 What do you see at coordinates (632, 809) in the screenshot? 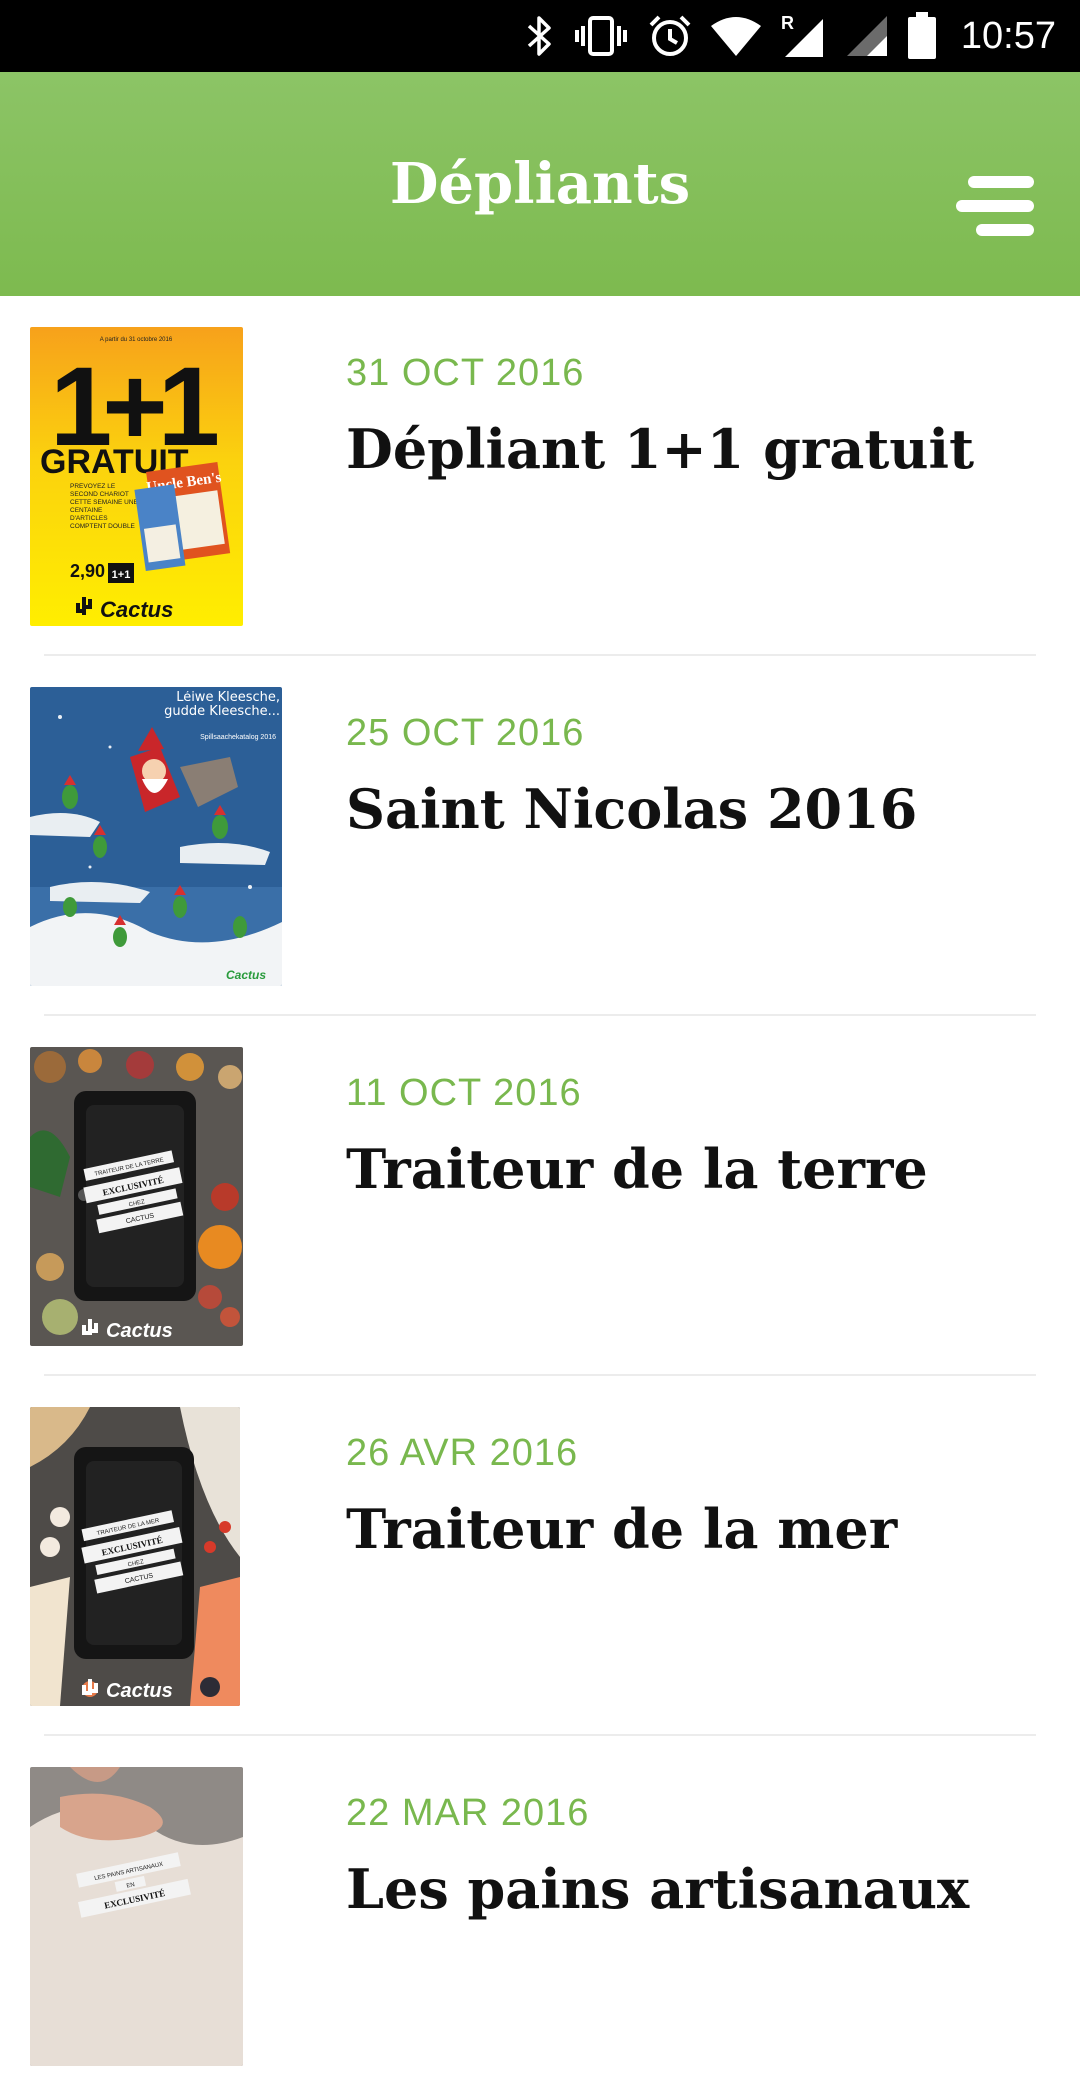
I see `leaflet-title: Saint Nicolas 2016` at bounding box center [632, 809].